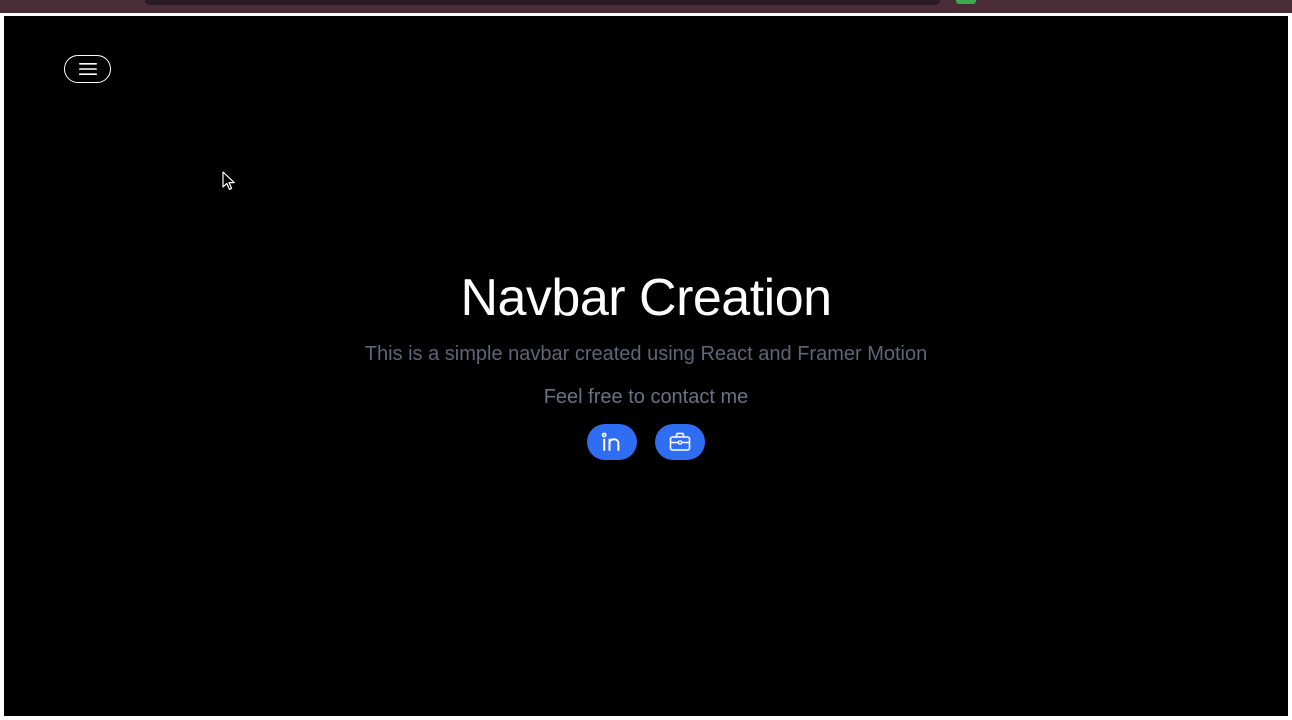  Describe the element at coordinates (646, 718) in the screenshot. I see `window-bottom-edge` at that location.